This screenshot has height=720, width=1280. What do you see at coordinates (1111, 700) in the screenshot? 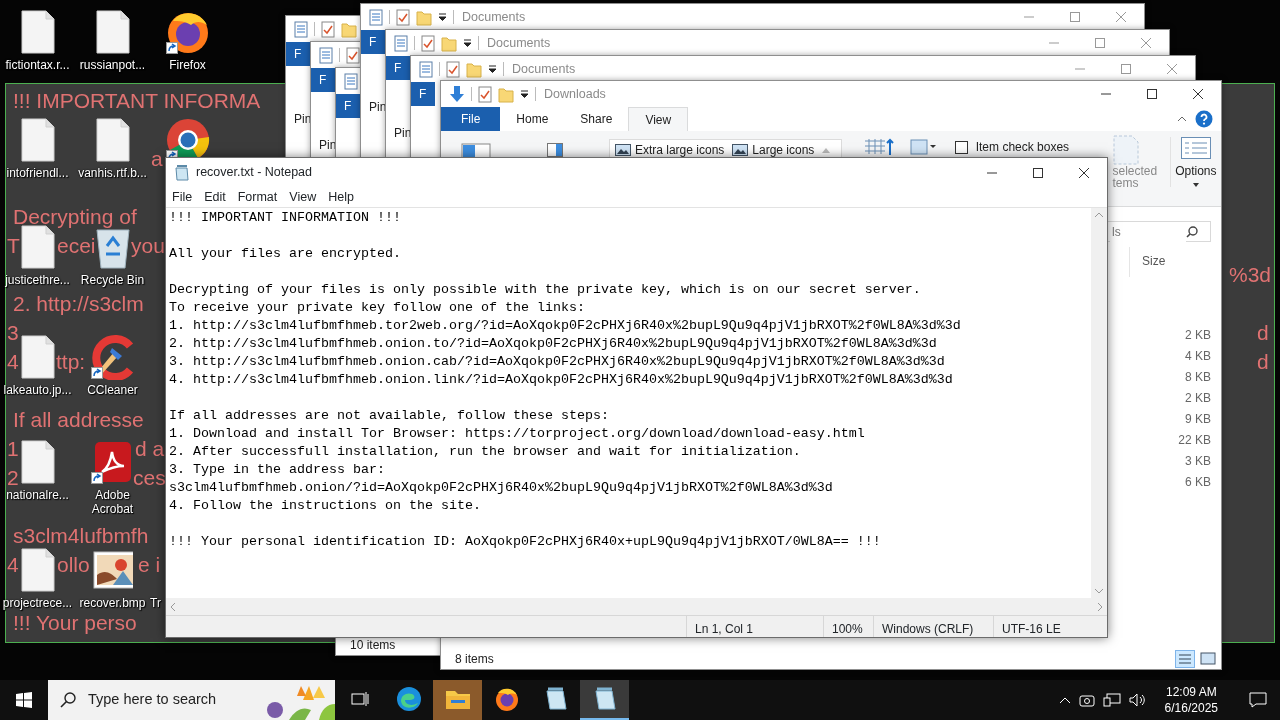
I see `network-icon` at bounding box center [1111, 700].